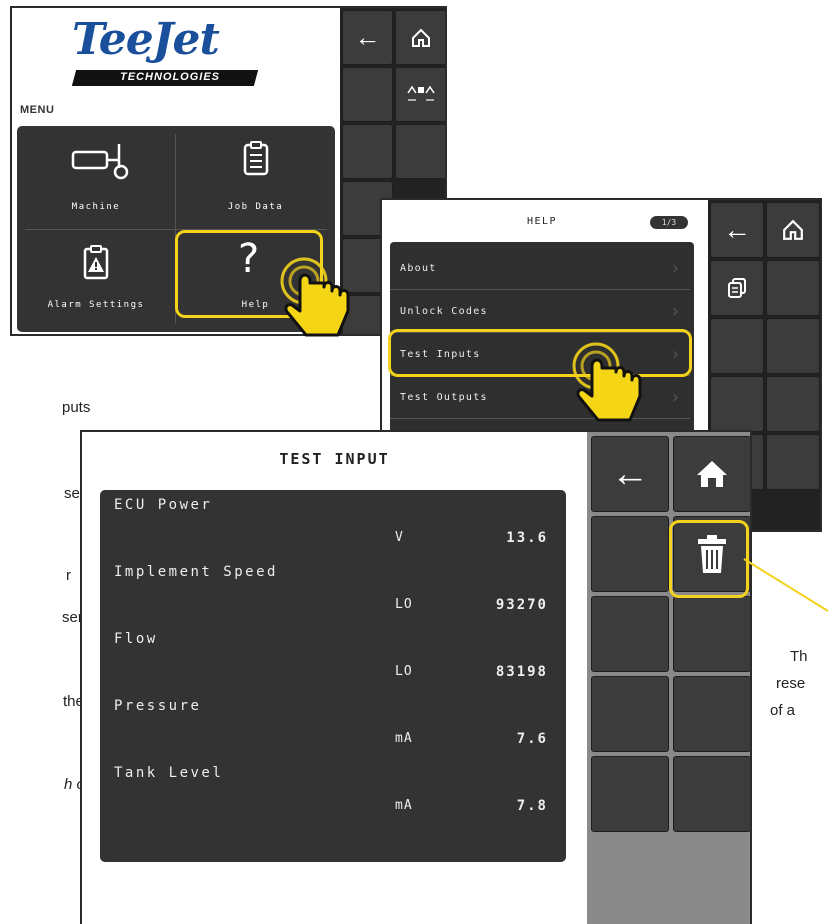 The width and height of the screenshot is (829, 924). I want to click on menu-title: MENU, so click(37, 110).